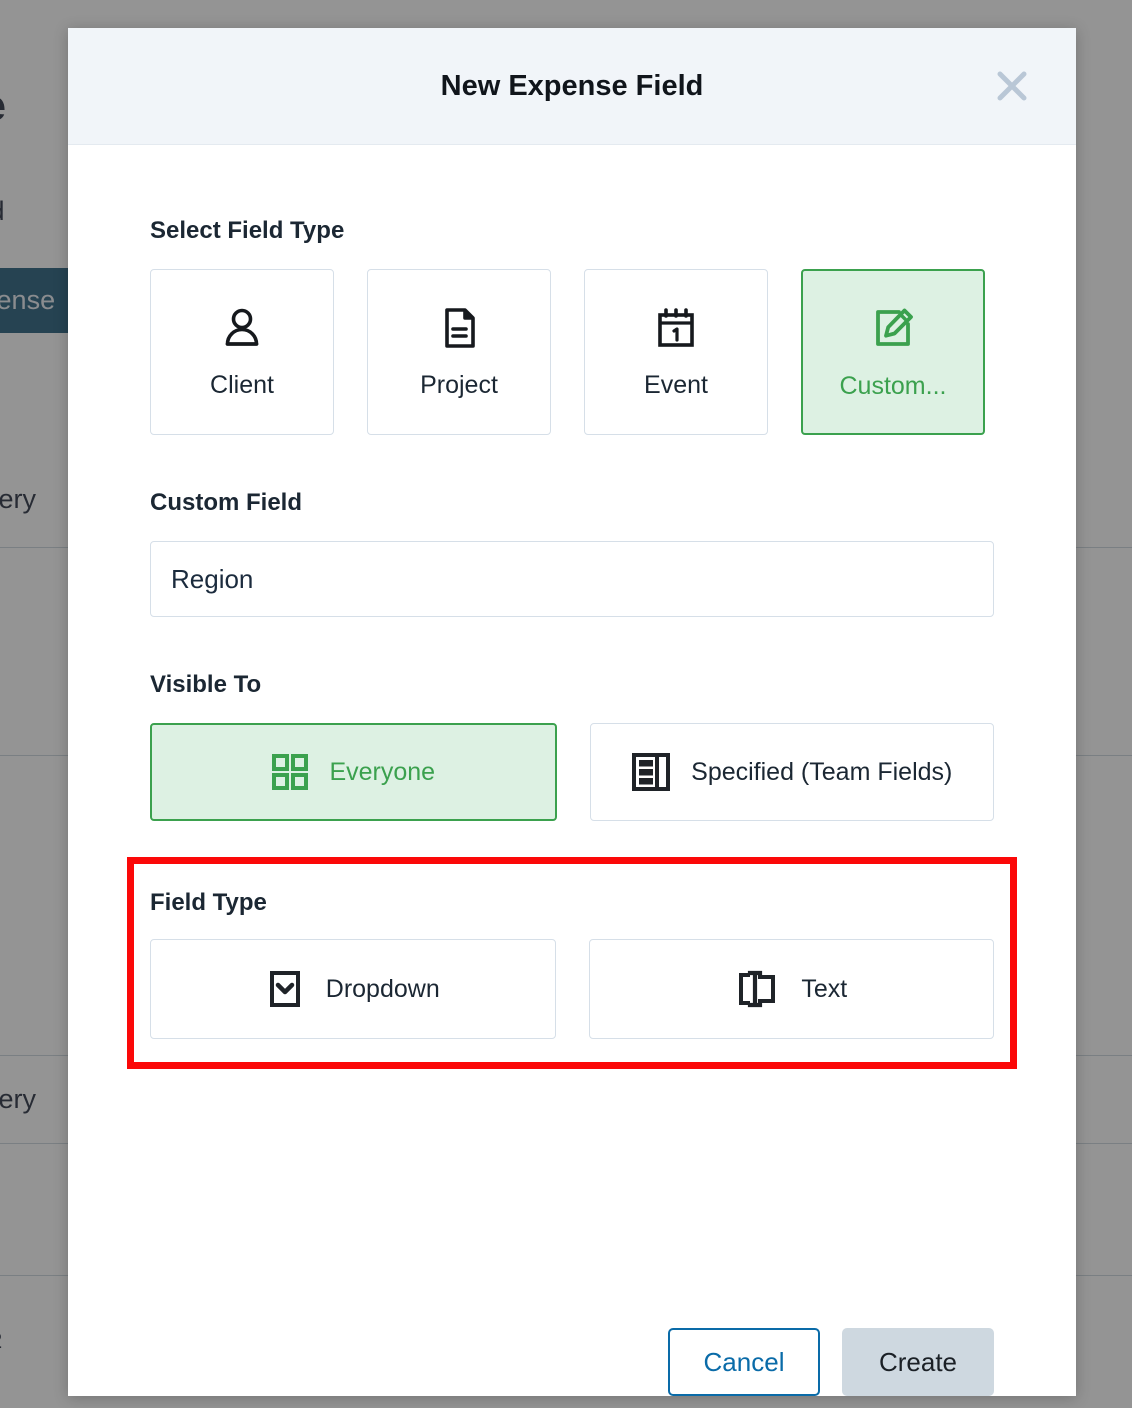  Describe the element at coordinates (572, 1362) in the screenshot. I see `dialog-footer: Cancel Create` at that location.